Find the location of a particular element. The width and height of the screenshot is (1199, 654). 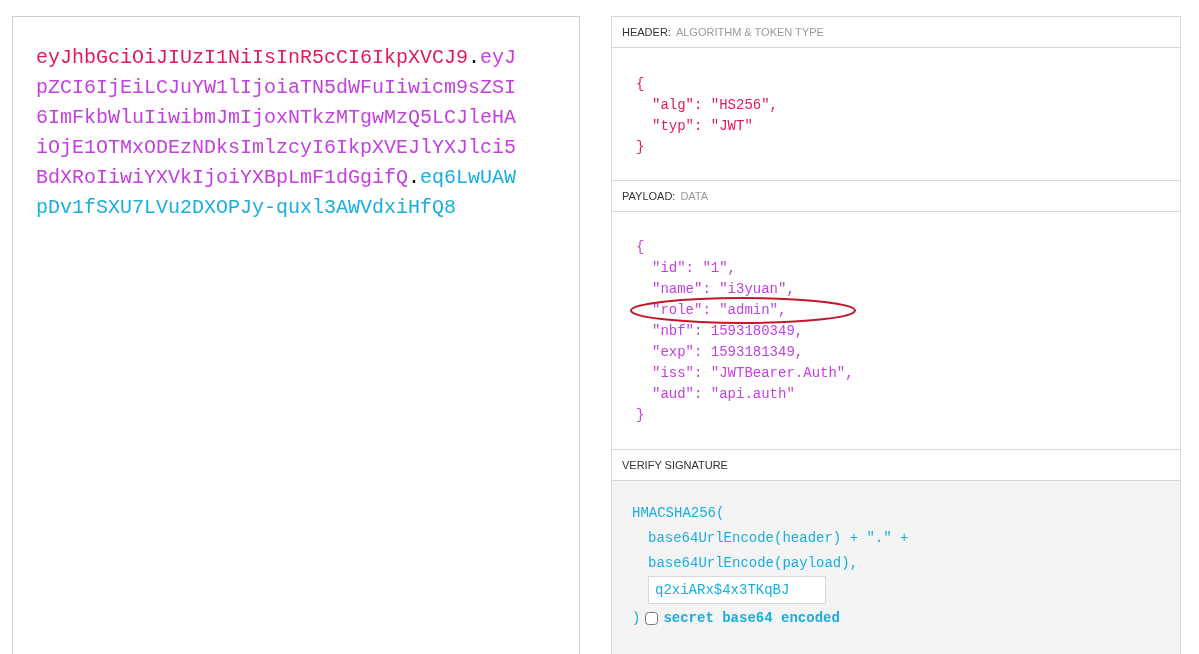

code-line: ) is located at coordinates (636, 618).